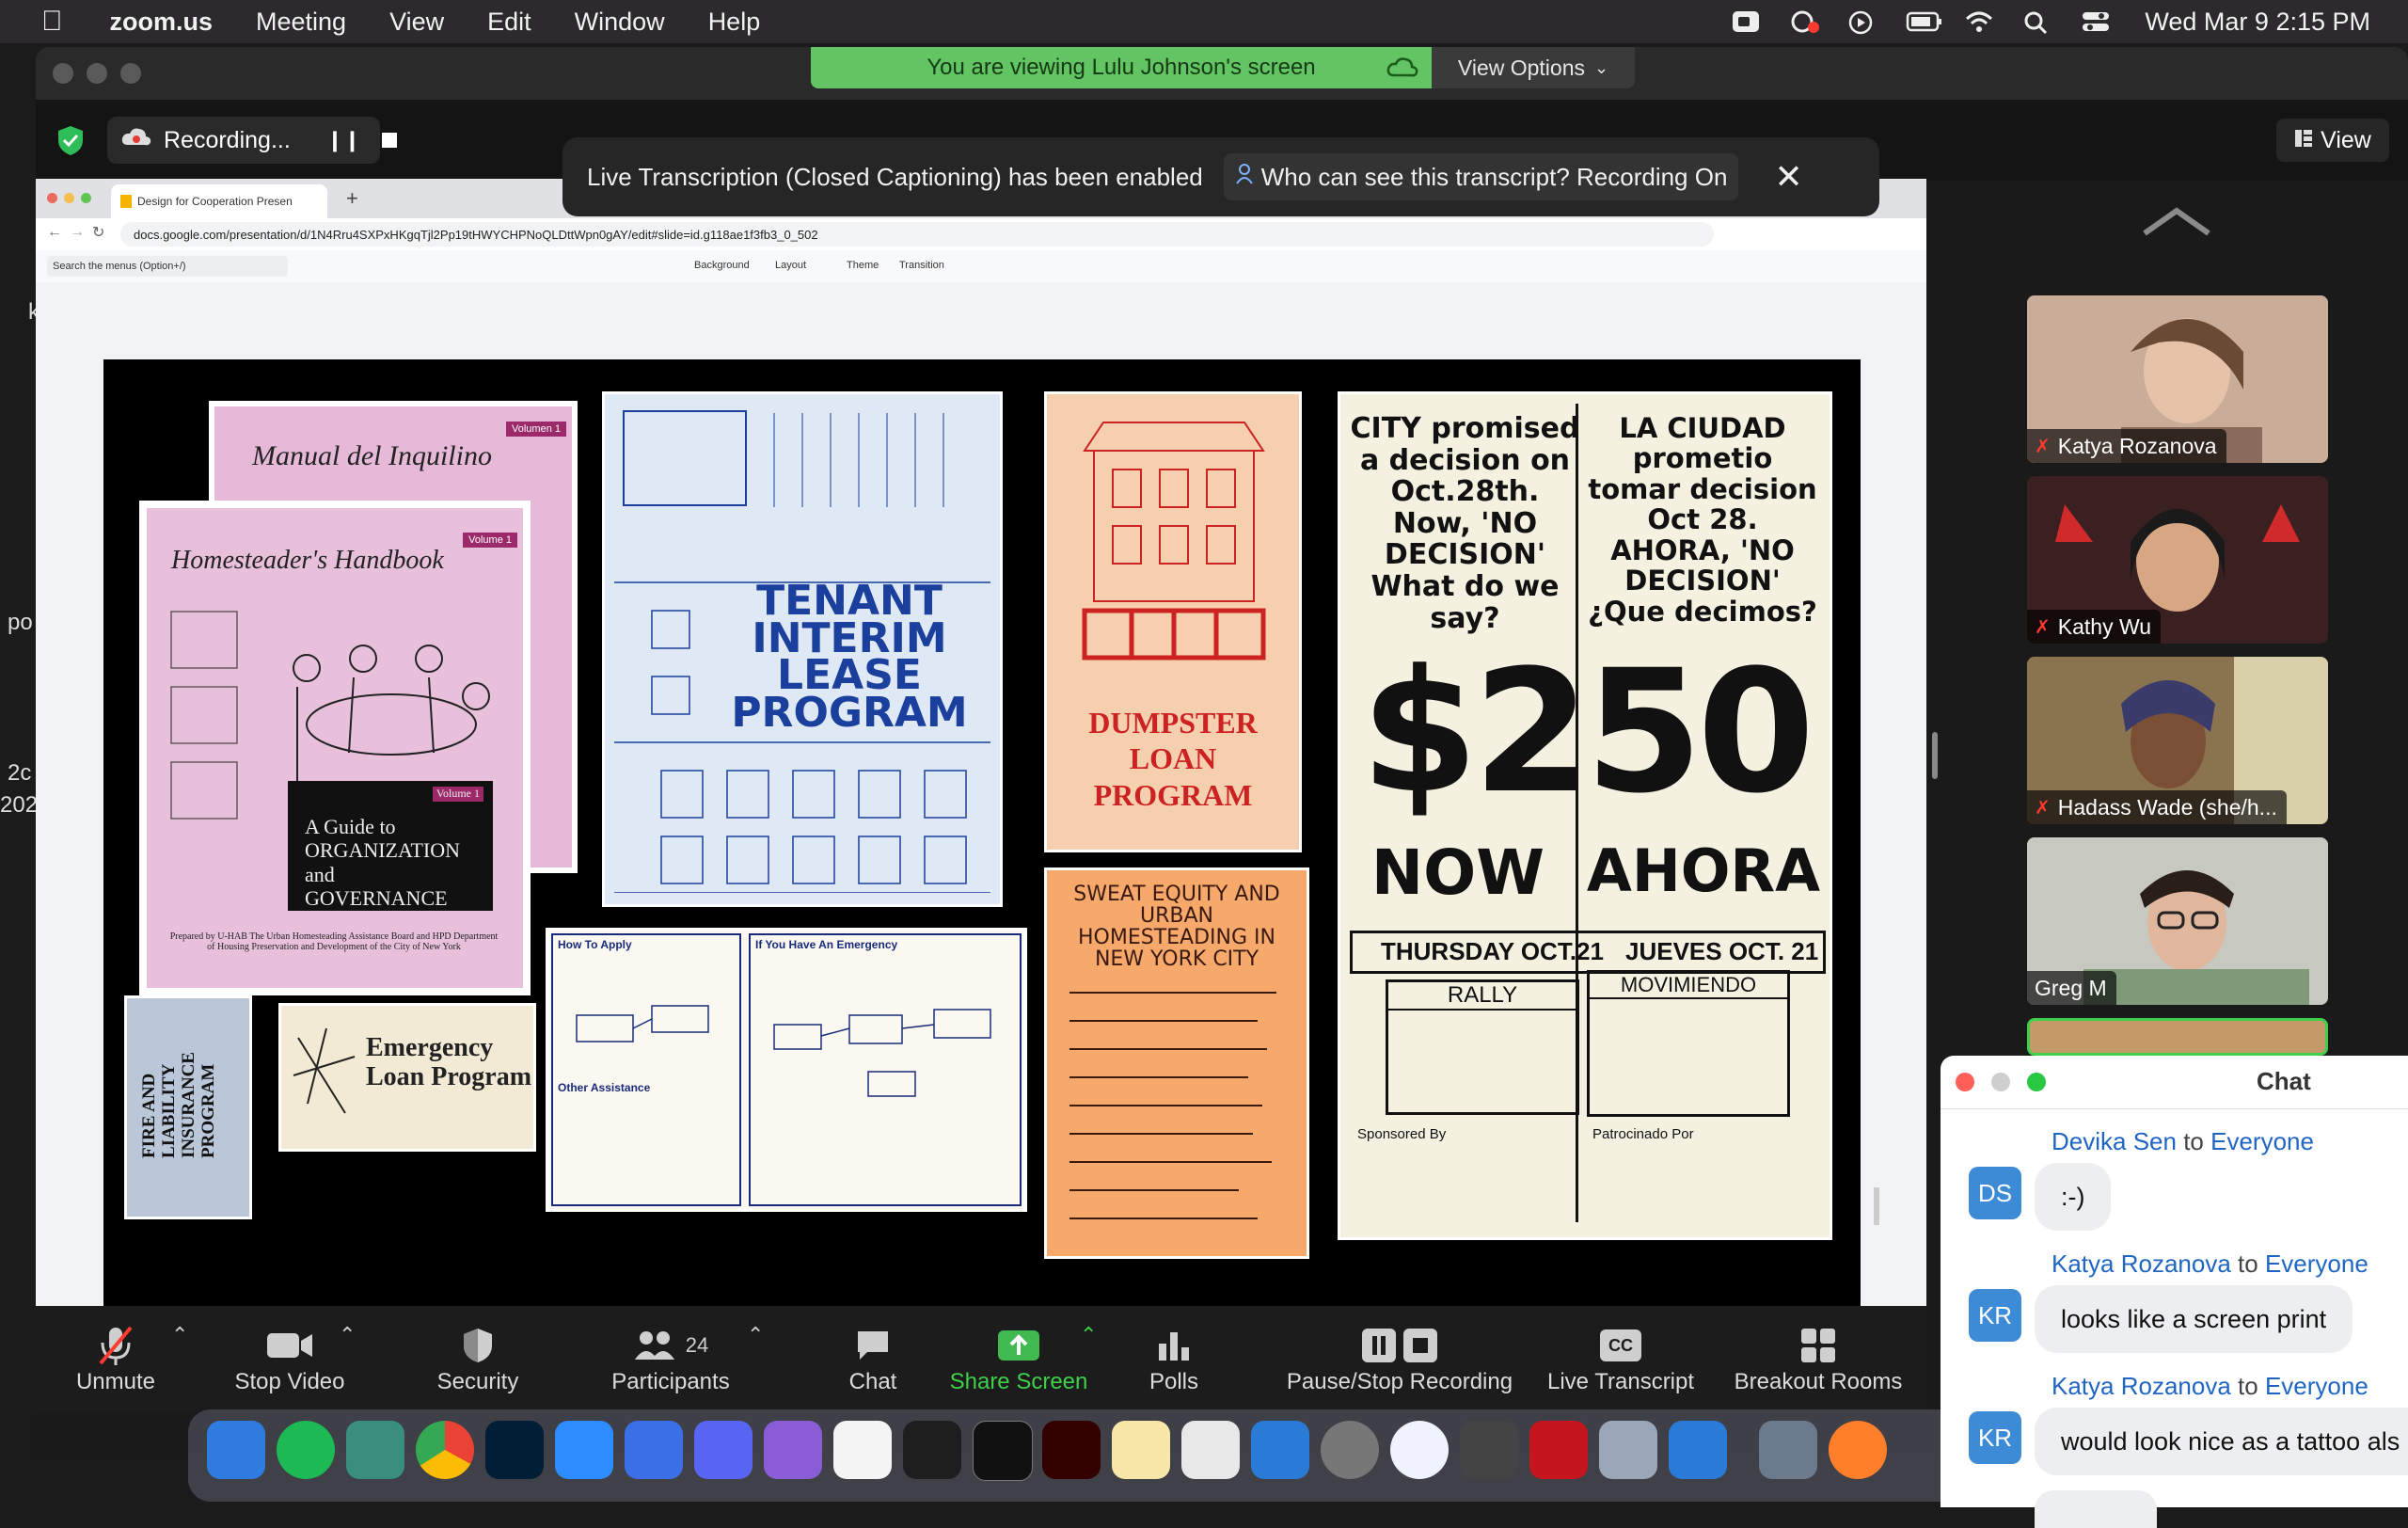 The width and height of the screenshot is (2408, 1528). What do you see at coordinates (722, 265) in the screenshot?
I see `toolbar-background: Background` at bounding box center [722, 265].